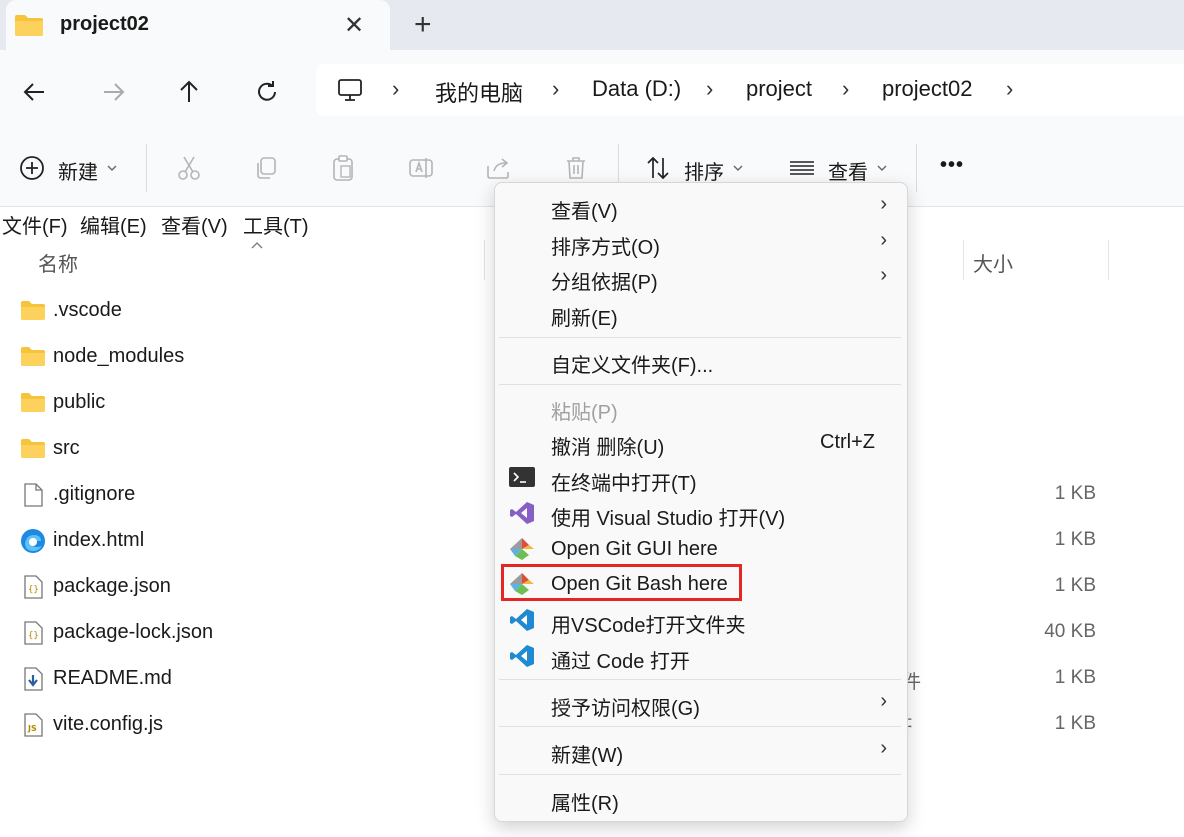  I want to click on file-size: 40 KB, so click(1070, 631).